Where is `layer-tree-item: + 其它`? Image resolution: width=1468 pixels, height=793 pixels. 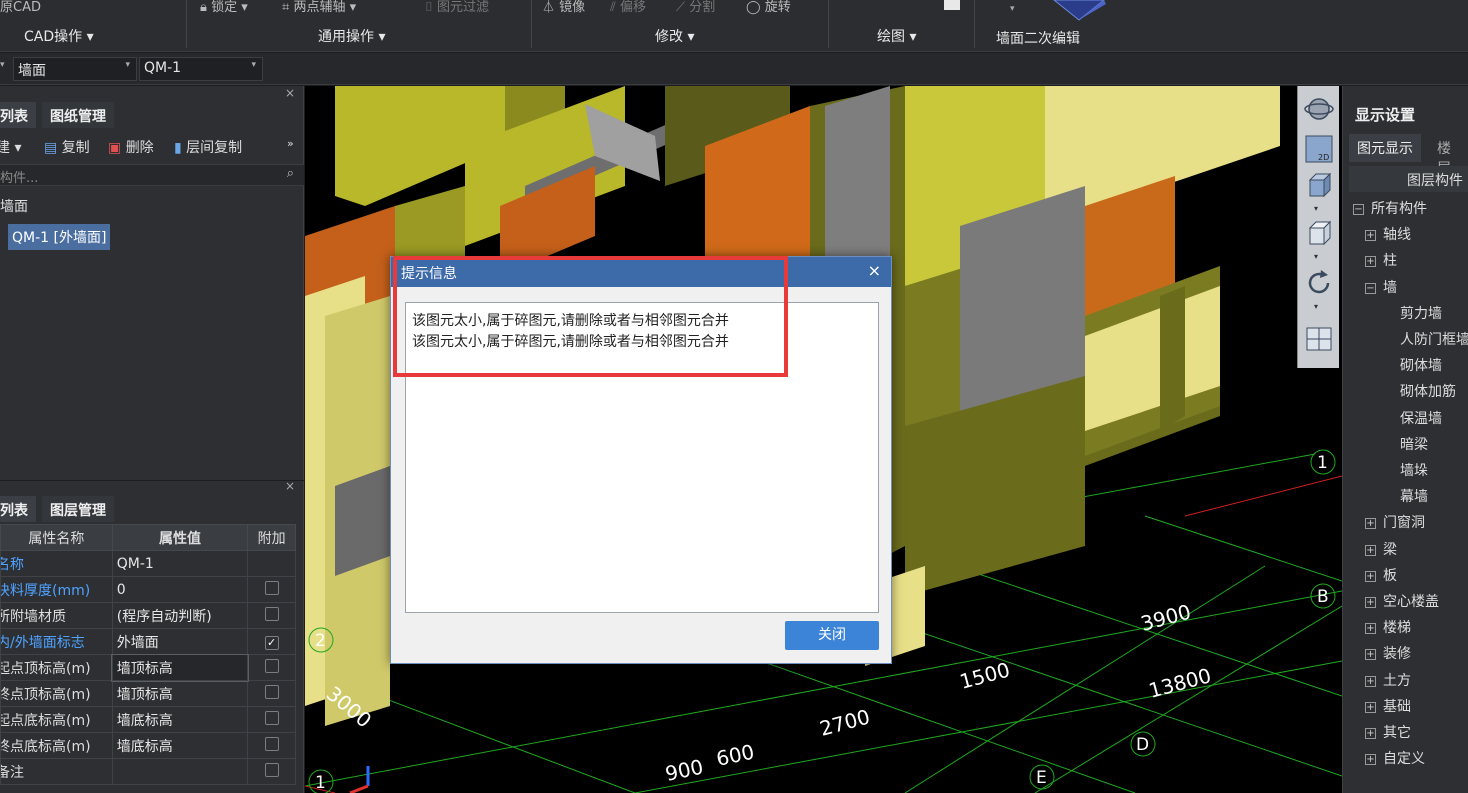
layer-tree-item: + 其它 is located at coordinates (1388, 732).